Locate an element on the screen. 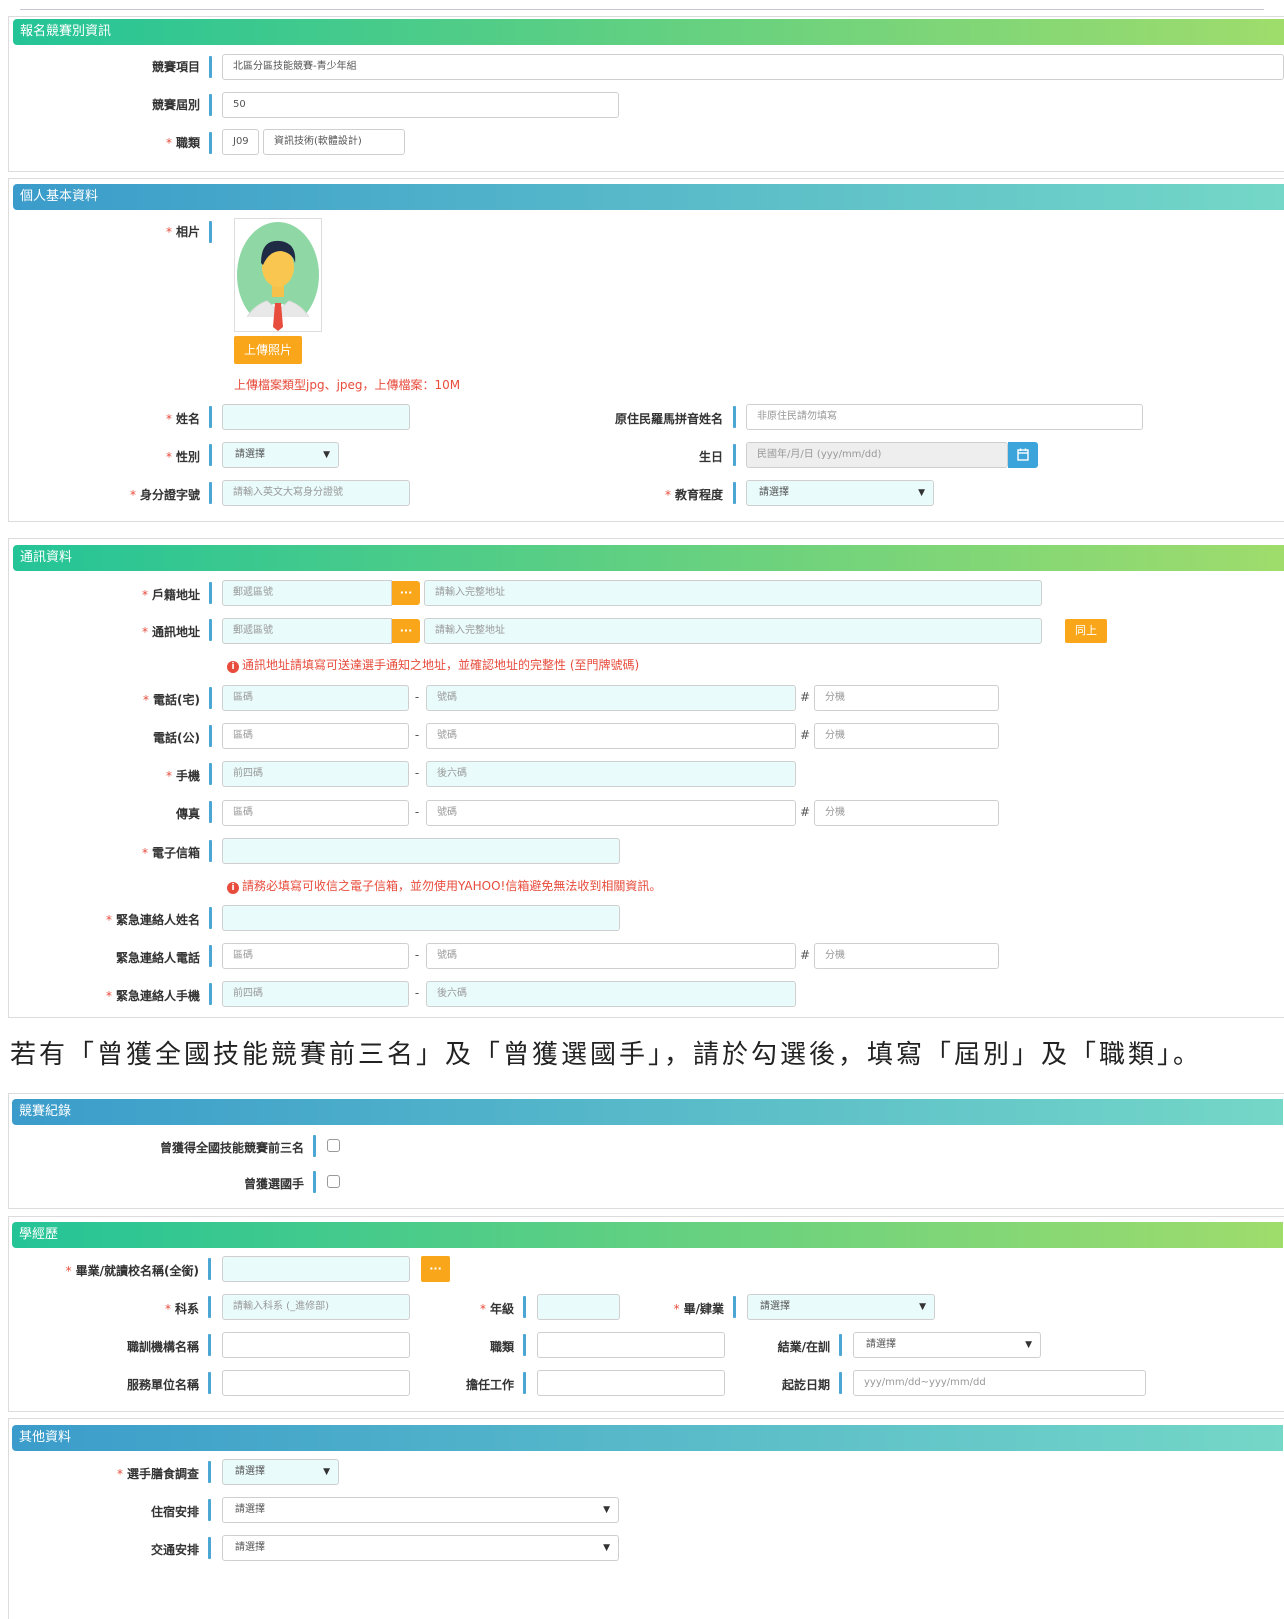 The height and width of the screenshot is (1619, 1284). hash: # is located at coordinates (805, 955).